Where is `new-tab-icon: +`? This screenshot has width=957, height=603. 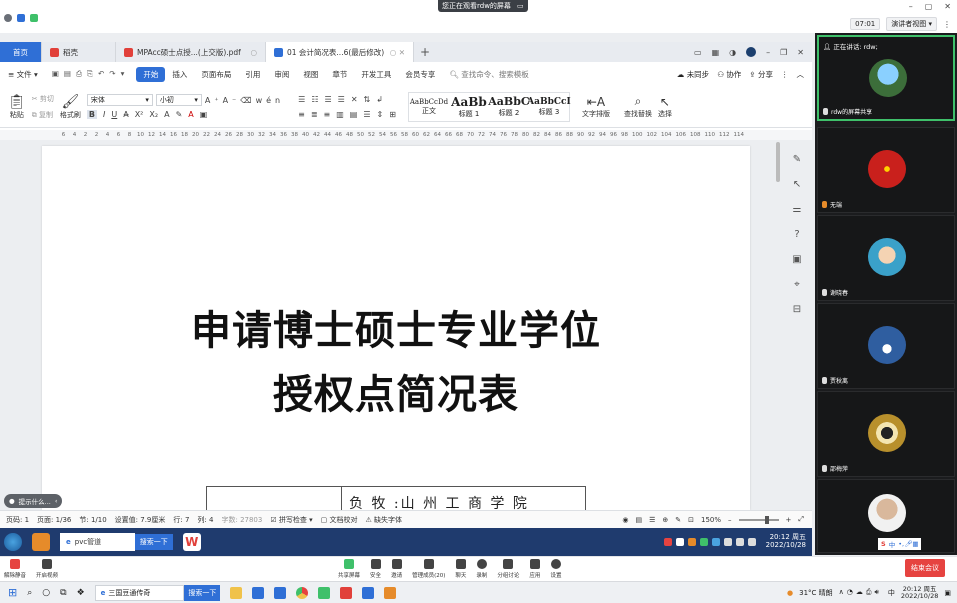
new-tab-icon: + is located at coordinates (425, 52).